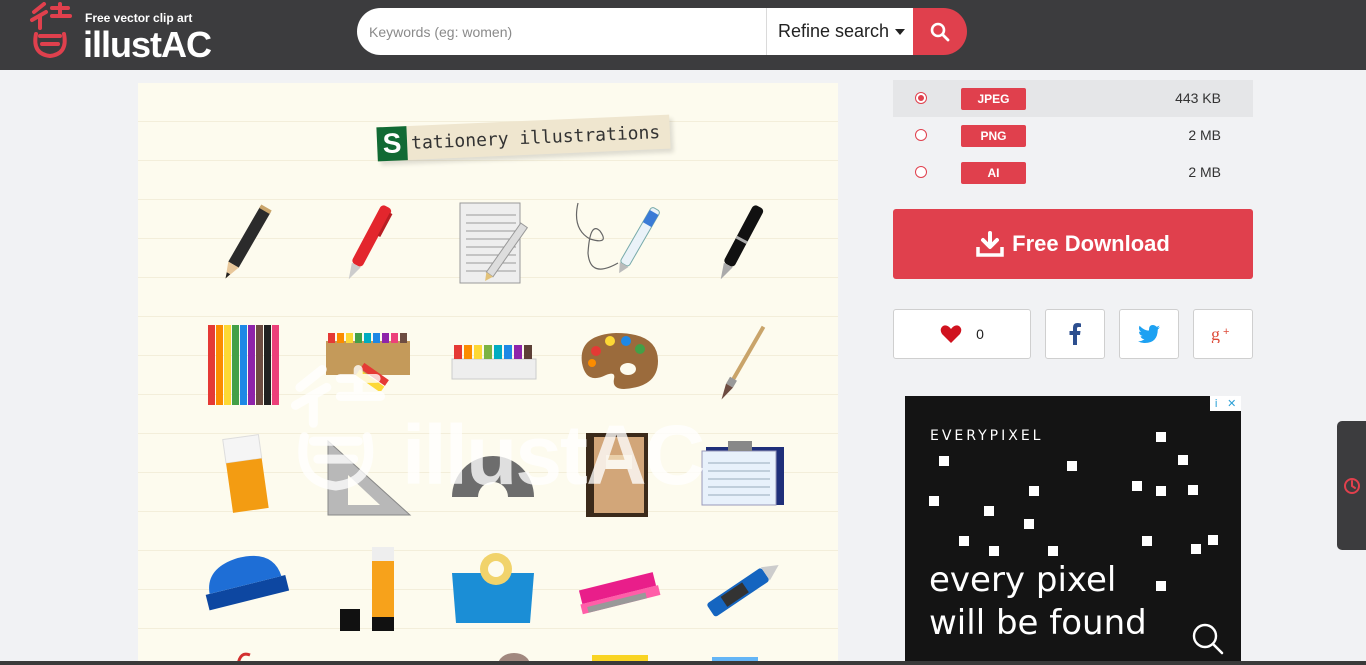 The image size is (1366, 665). What do you see at coordinates (370, 242) in the screenshot?
I see `red-pen-icon` at bounding box center [370, 242].